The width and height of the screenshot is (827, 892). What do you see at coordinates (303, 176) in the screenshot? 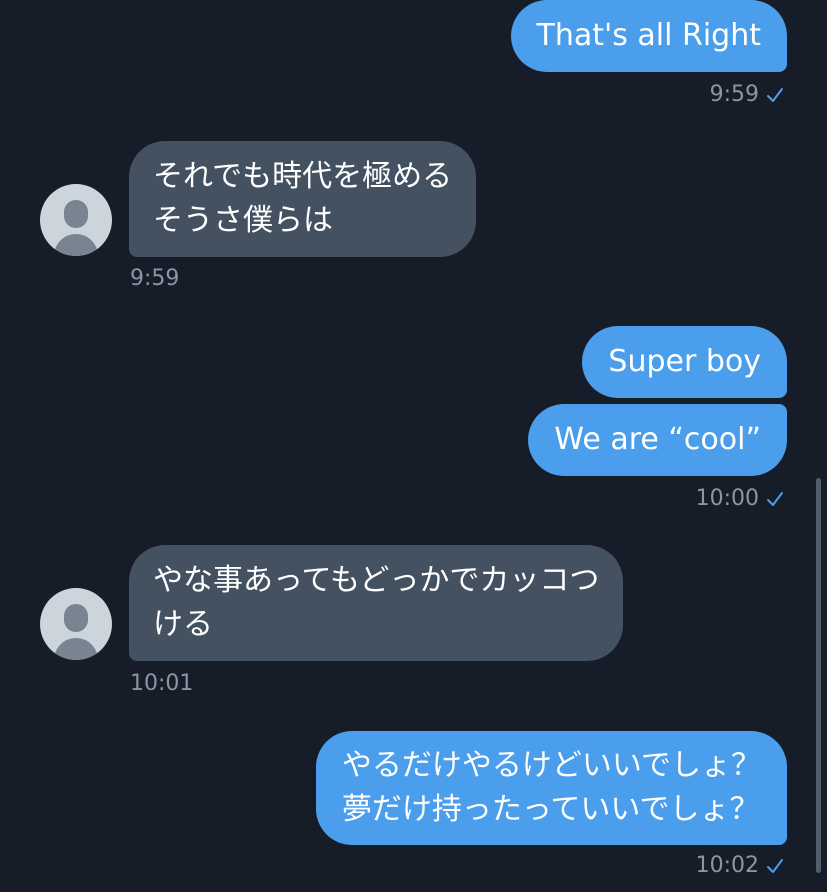
I see `message-text-line: それでも時代を極める` at bounding box center [303, 176].